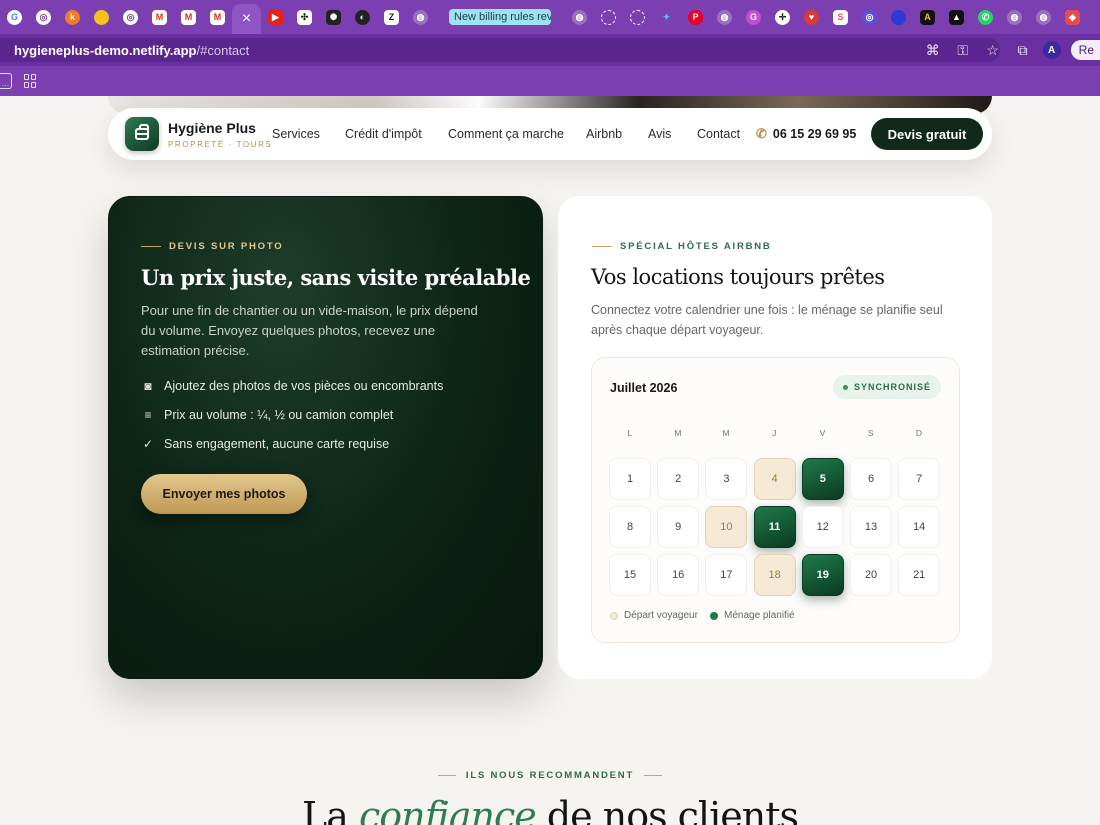 This screenshot has width=1100, height=825. Describe the element at coordinates (774, 527) in the screenshot. I see `calendar-day-cleaning: 11` at that location.